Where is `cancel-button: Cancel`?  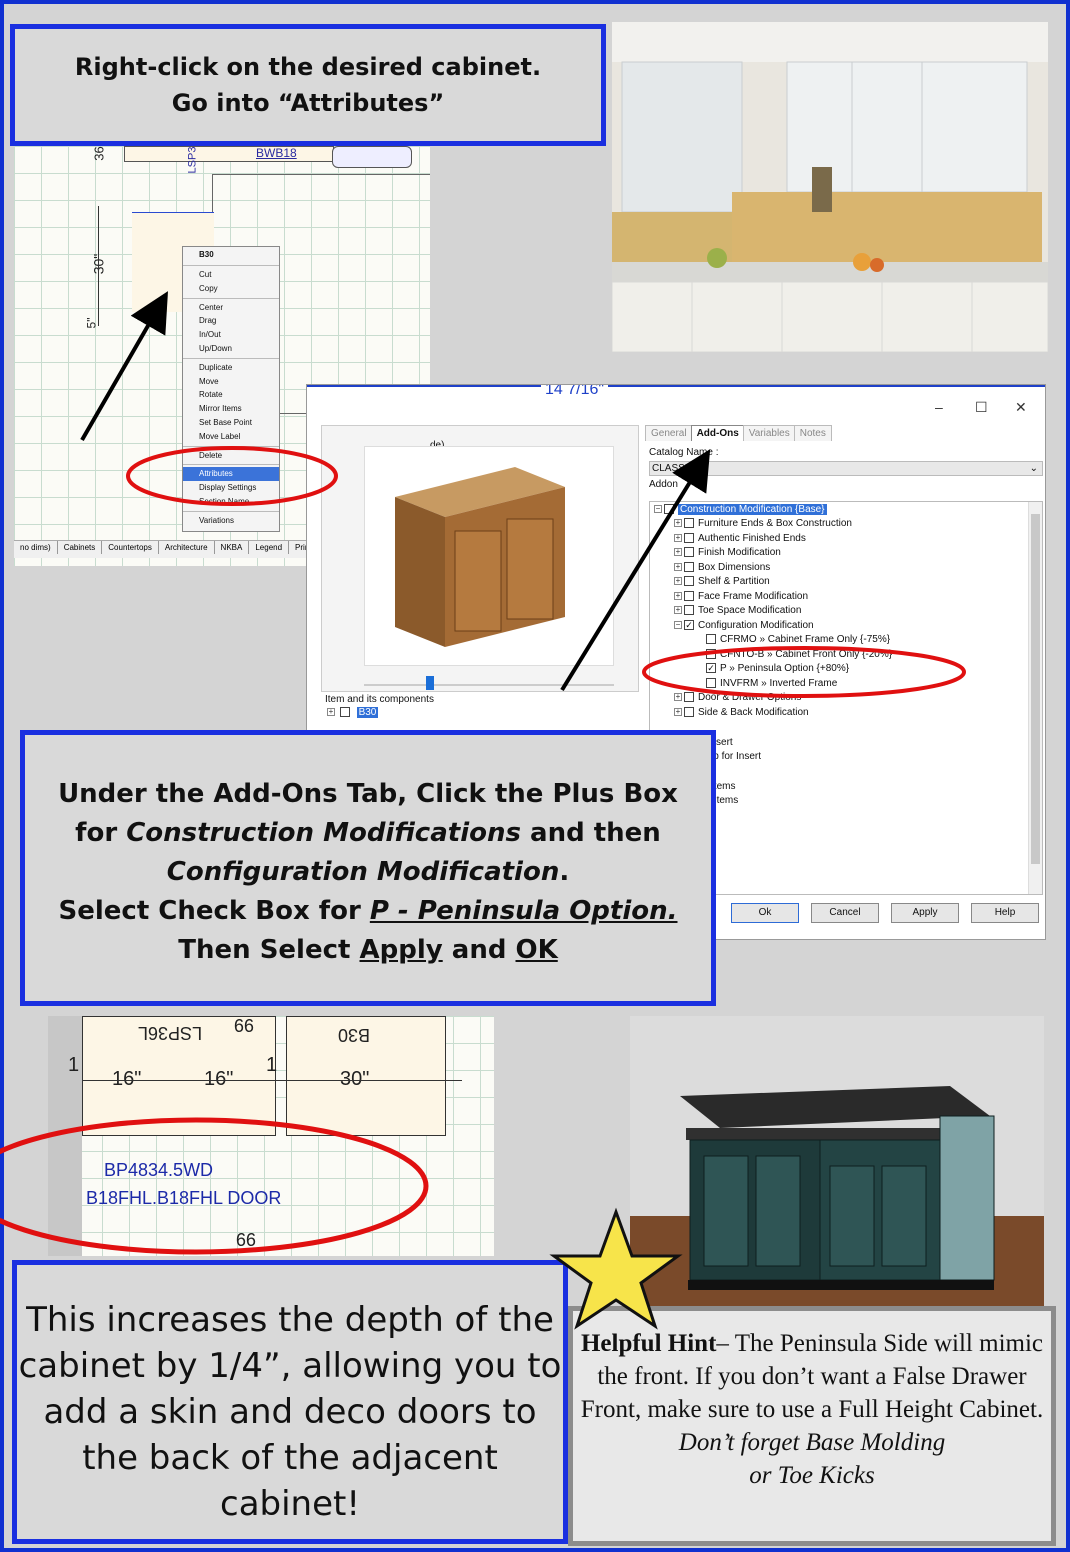 cancel-button: Cancel is located at coordinates (845, 913).